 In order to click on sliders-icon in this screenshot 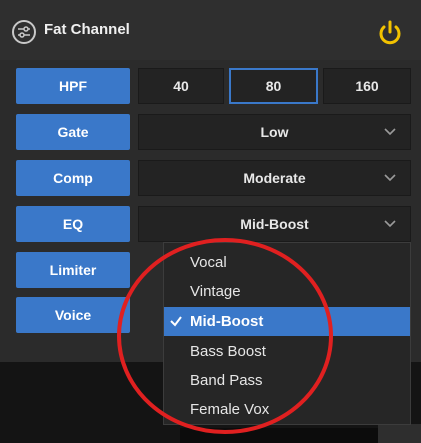, I will do `click(24, 32)`.